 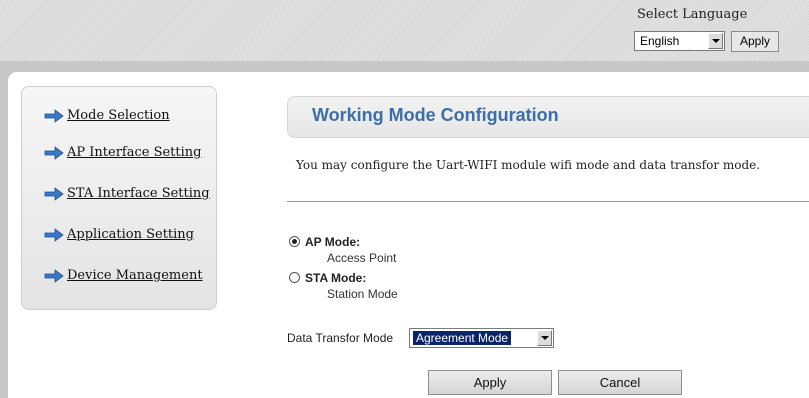 I want to click on data-transfer-label: Data Transfor Mode, so click(x=340, y=338).